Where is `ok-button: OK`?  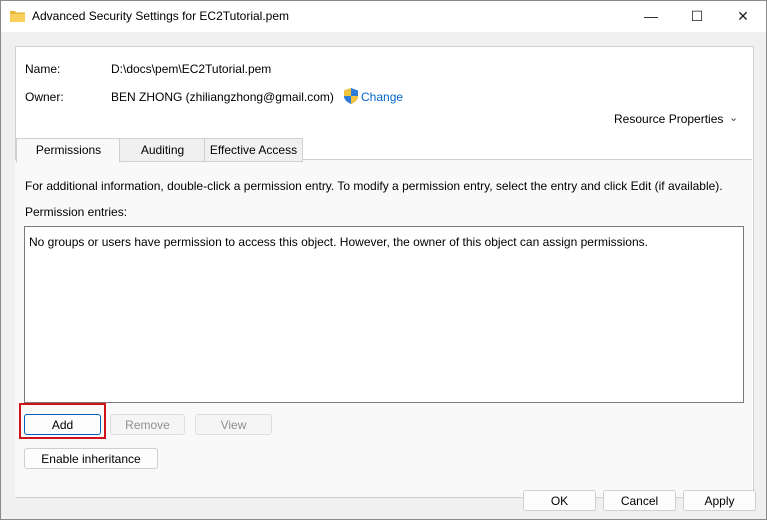 ok-button: OK is located at coordinates (559, 500).